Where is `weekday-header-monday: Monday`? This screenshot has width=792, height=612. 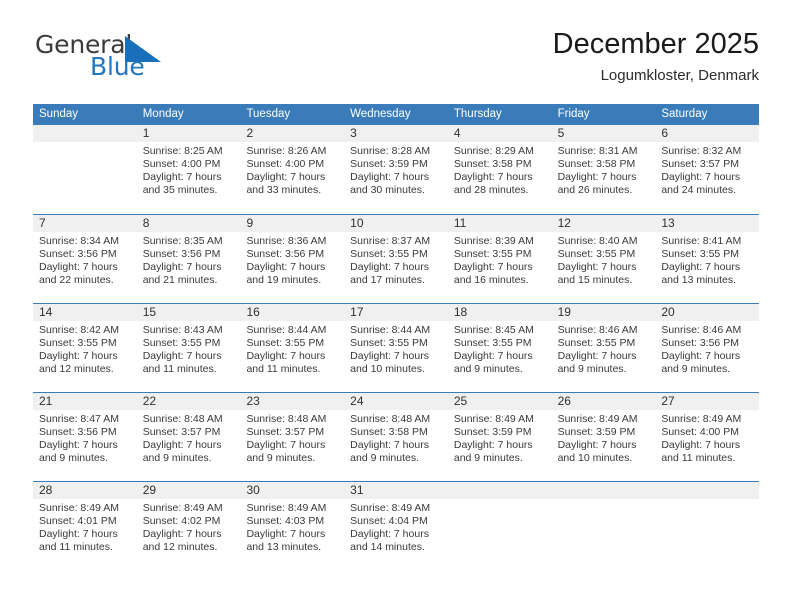
weekday-header-monday: Monday is located at coordinates (163, 114).